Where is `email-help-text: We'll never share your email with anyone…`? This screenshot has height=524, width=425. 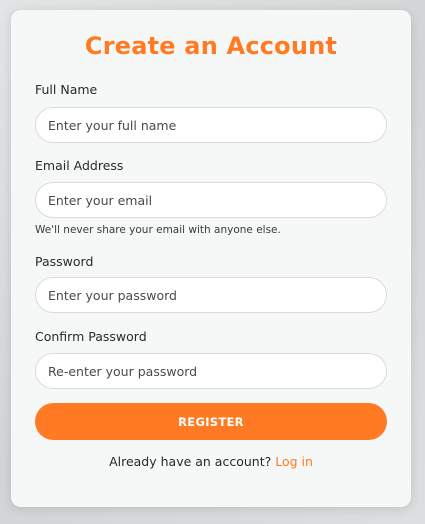 email-help-text: We'll never share your email with anyone… is located at coordinates (158, 230).